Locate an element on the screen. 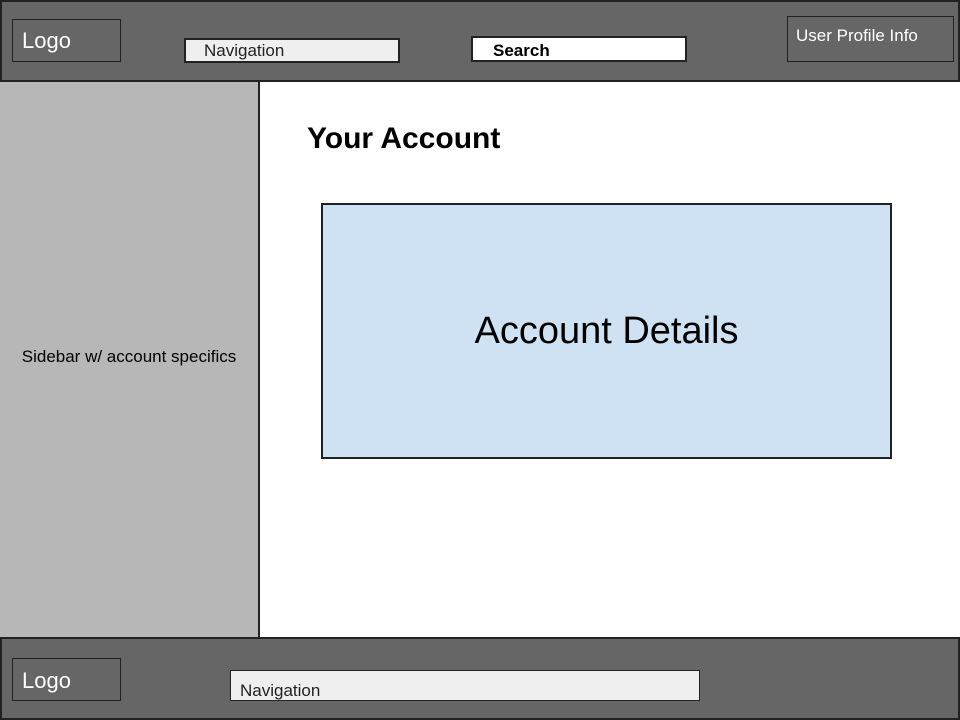 This screenshot has height=720, width=960. page-title: Your Account is located at coordinates (404, 138).